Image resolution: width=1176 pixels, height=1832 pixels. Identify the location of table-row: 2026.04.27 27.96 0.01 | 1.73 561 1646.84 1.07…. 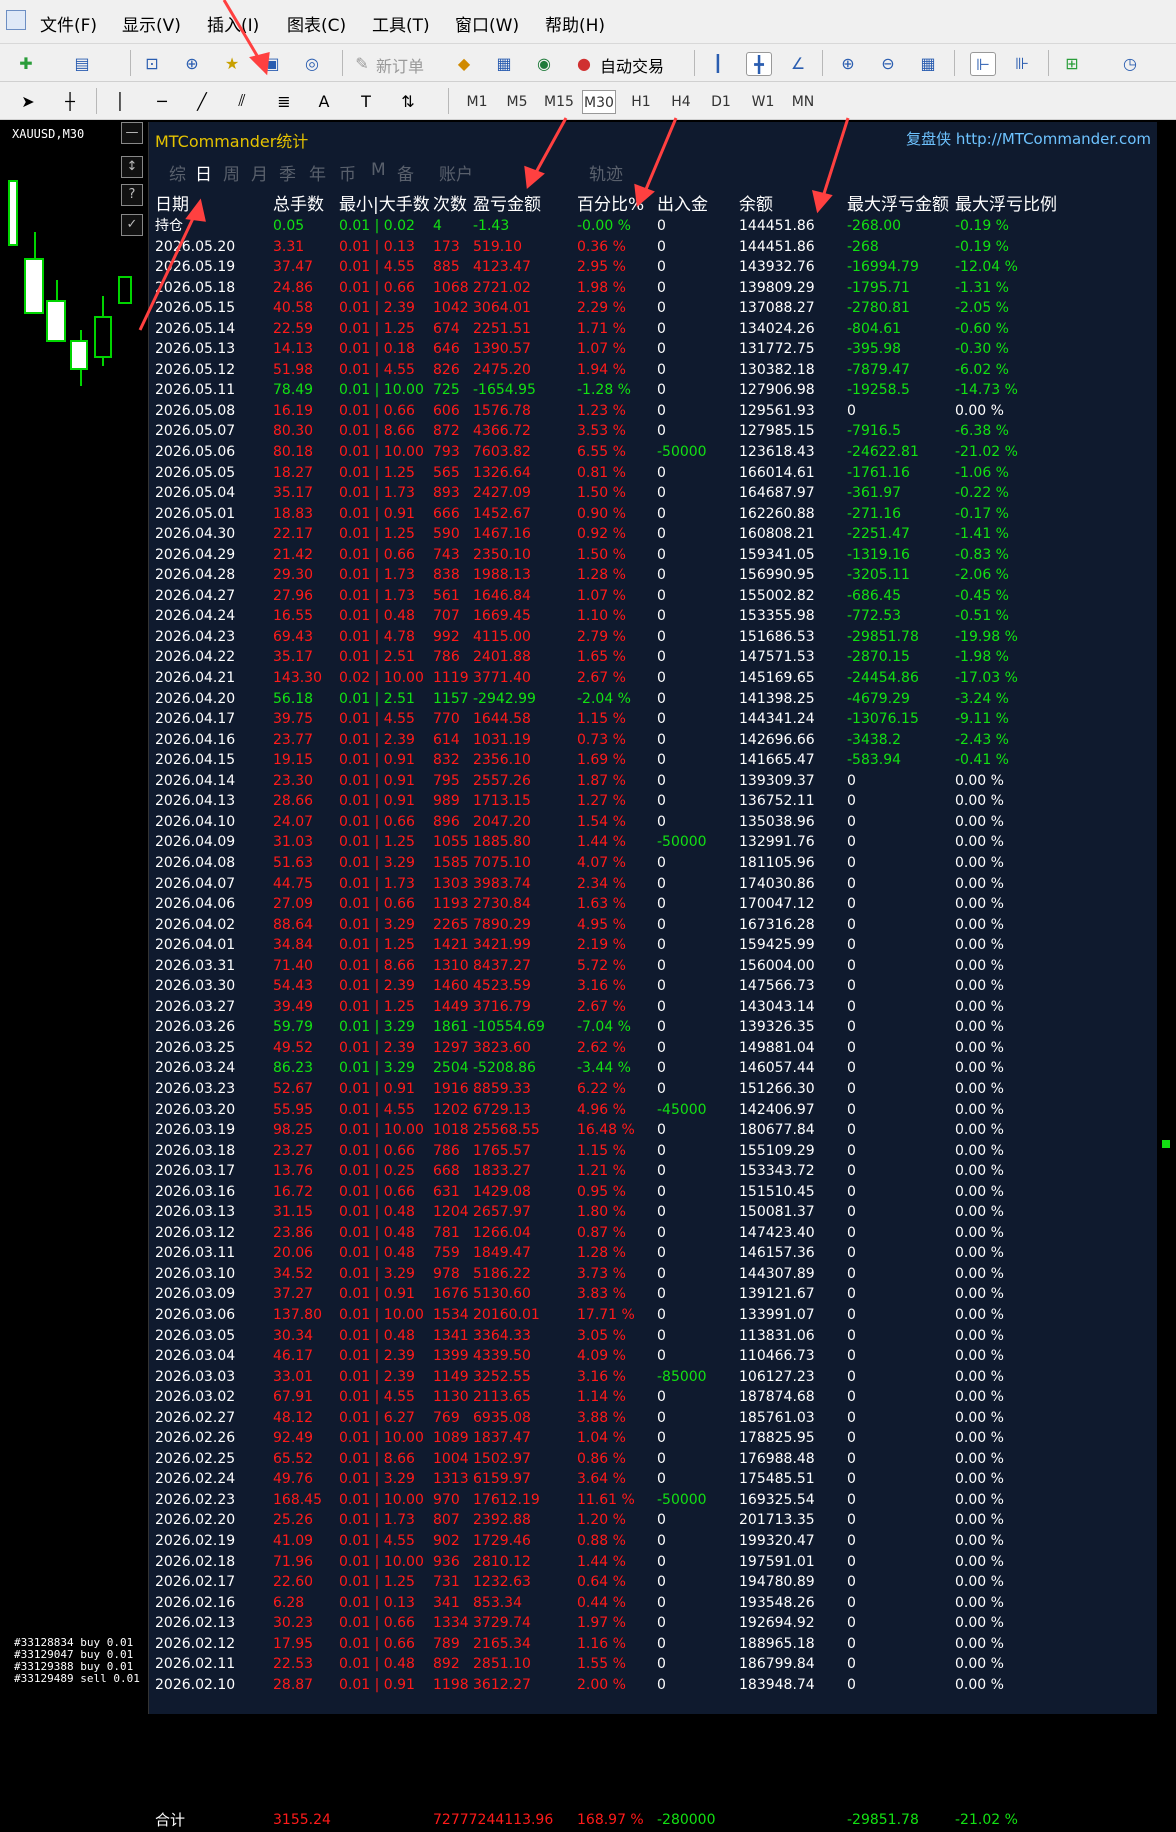
(653, 596).